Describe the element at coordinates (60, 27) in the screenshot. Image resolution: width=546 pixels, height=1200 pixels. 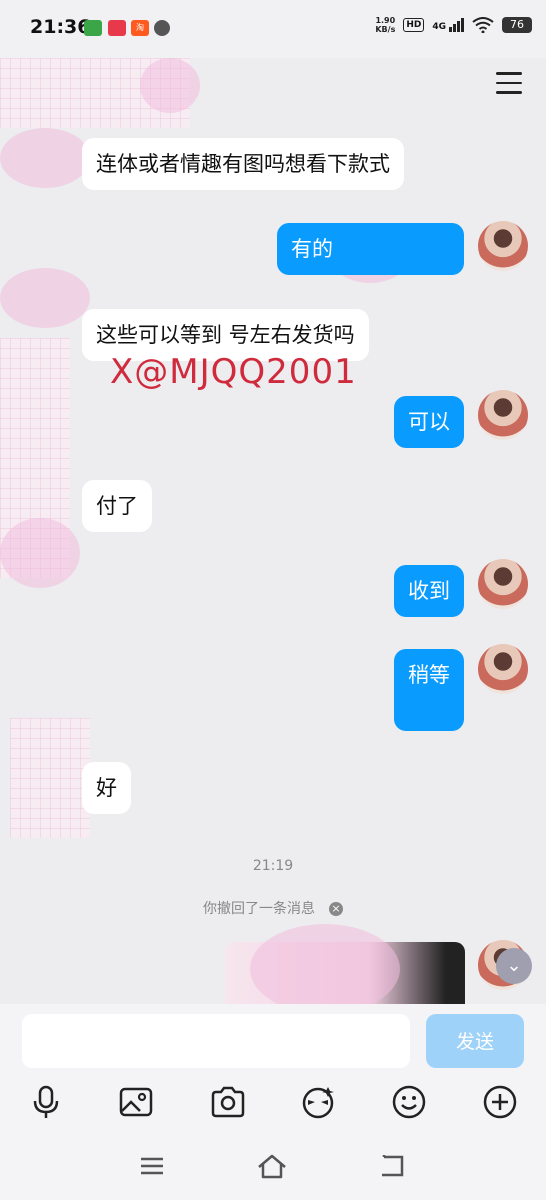
I see `status-time: 21:36` at that location.